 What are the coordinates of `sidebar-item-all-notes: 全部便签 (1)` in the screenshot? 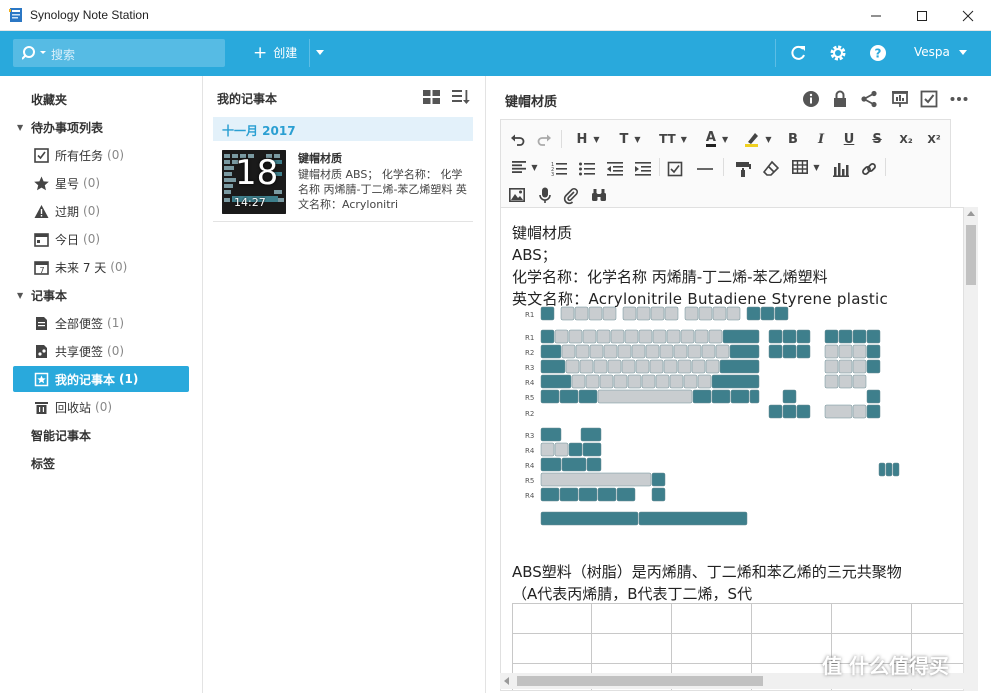 It's located at (101, 323).